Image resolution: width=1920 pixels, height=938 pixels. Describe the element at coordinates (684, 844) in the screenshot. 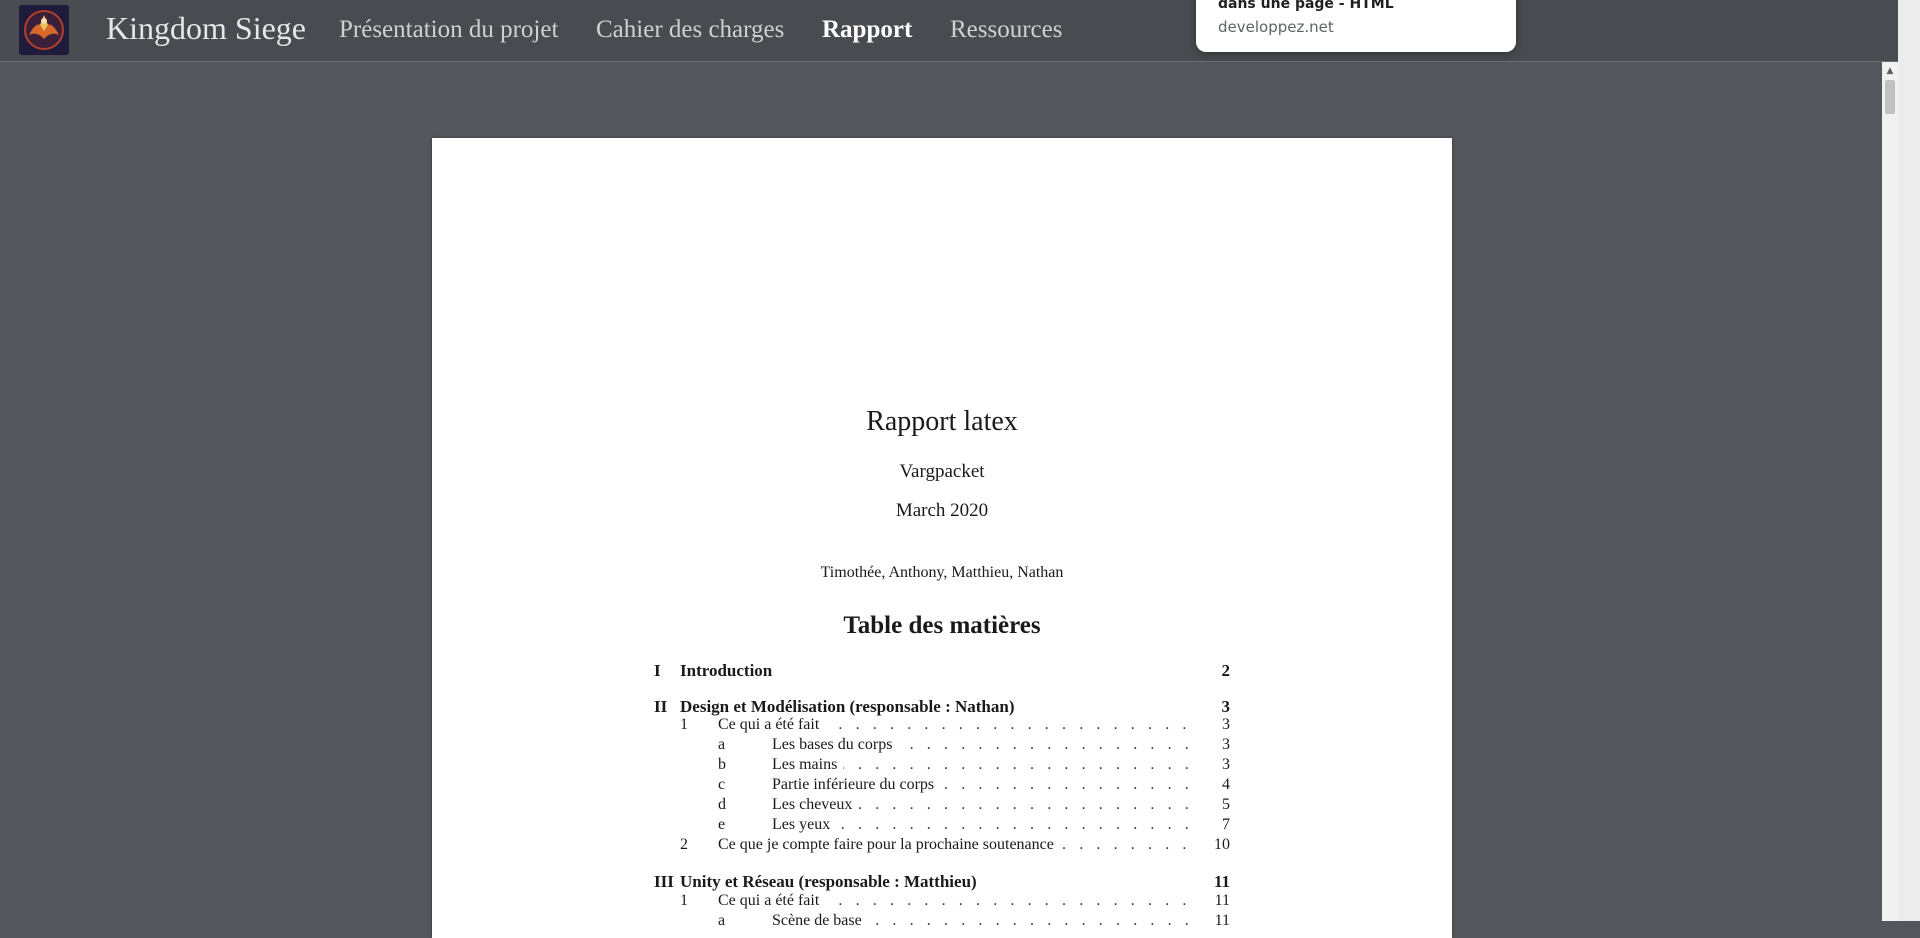

I see `toc-entry-number: 2` at that location.